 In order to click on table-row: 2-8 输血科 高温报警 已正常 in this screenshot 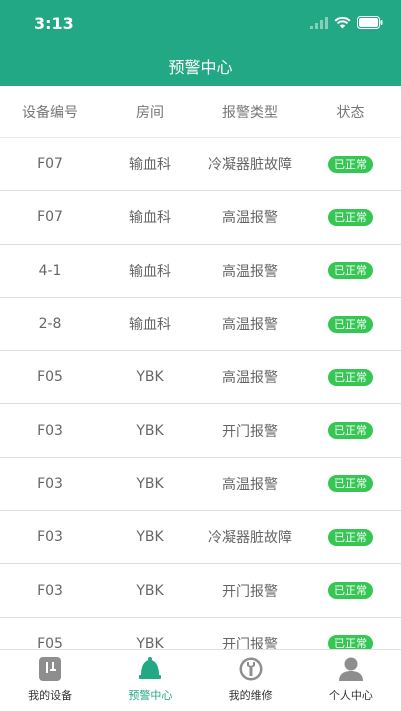, I will do `click(200, 325)`.